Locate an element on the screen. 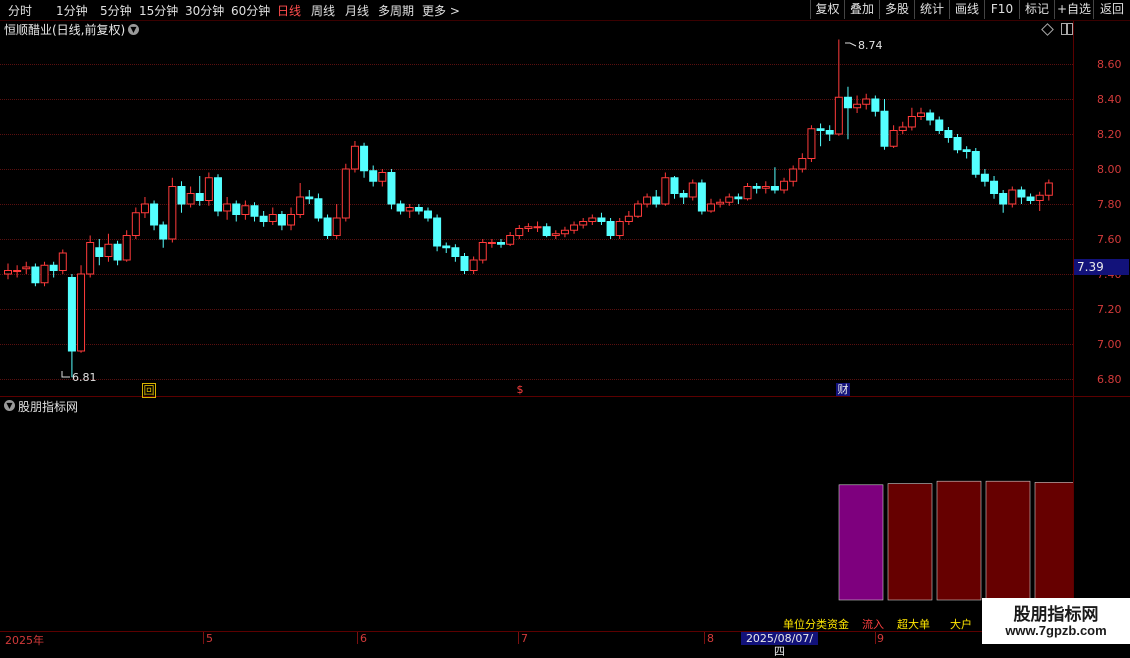 The image size is (1130, 658). overlay-button: 叠加 is located at coordinates (861, 9).